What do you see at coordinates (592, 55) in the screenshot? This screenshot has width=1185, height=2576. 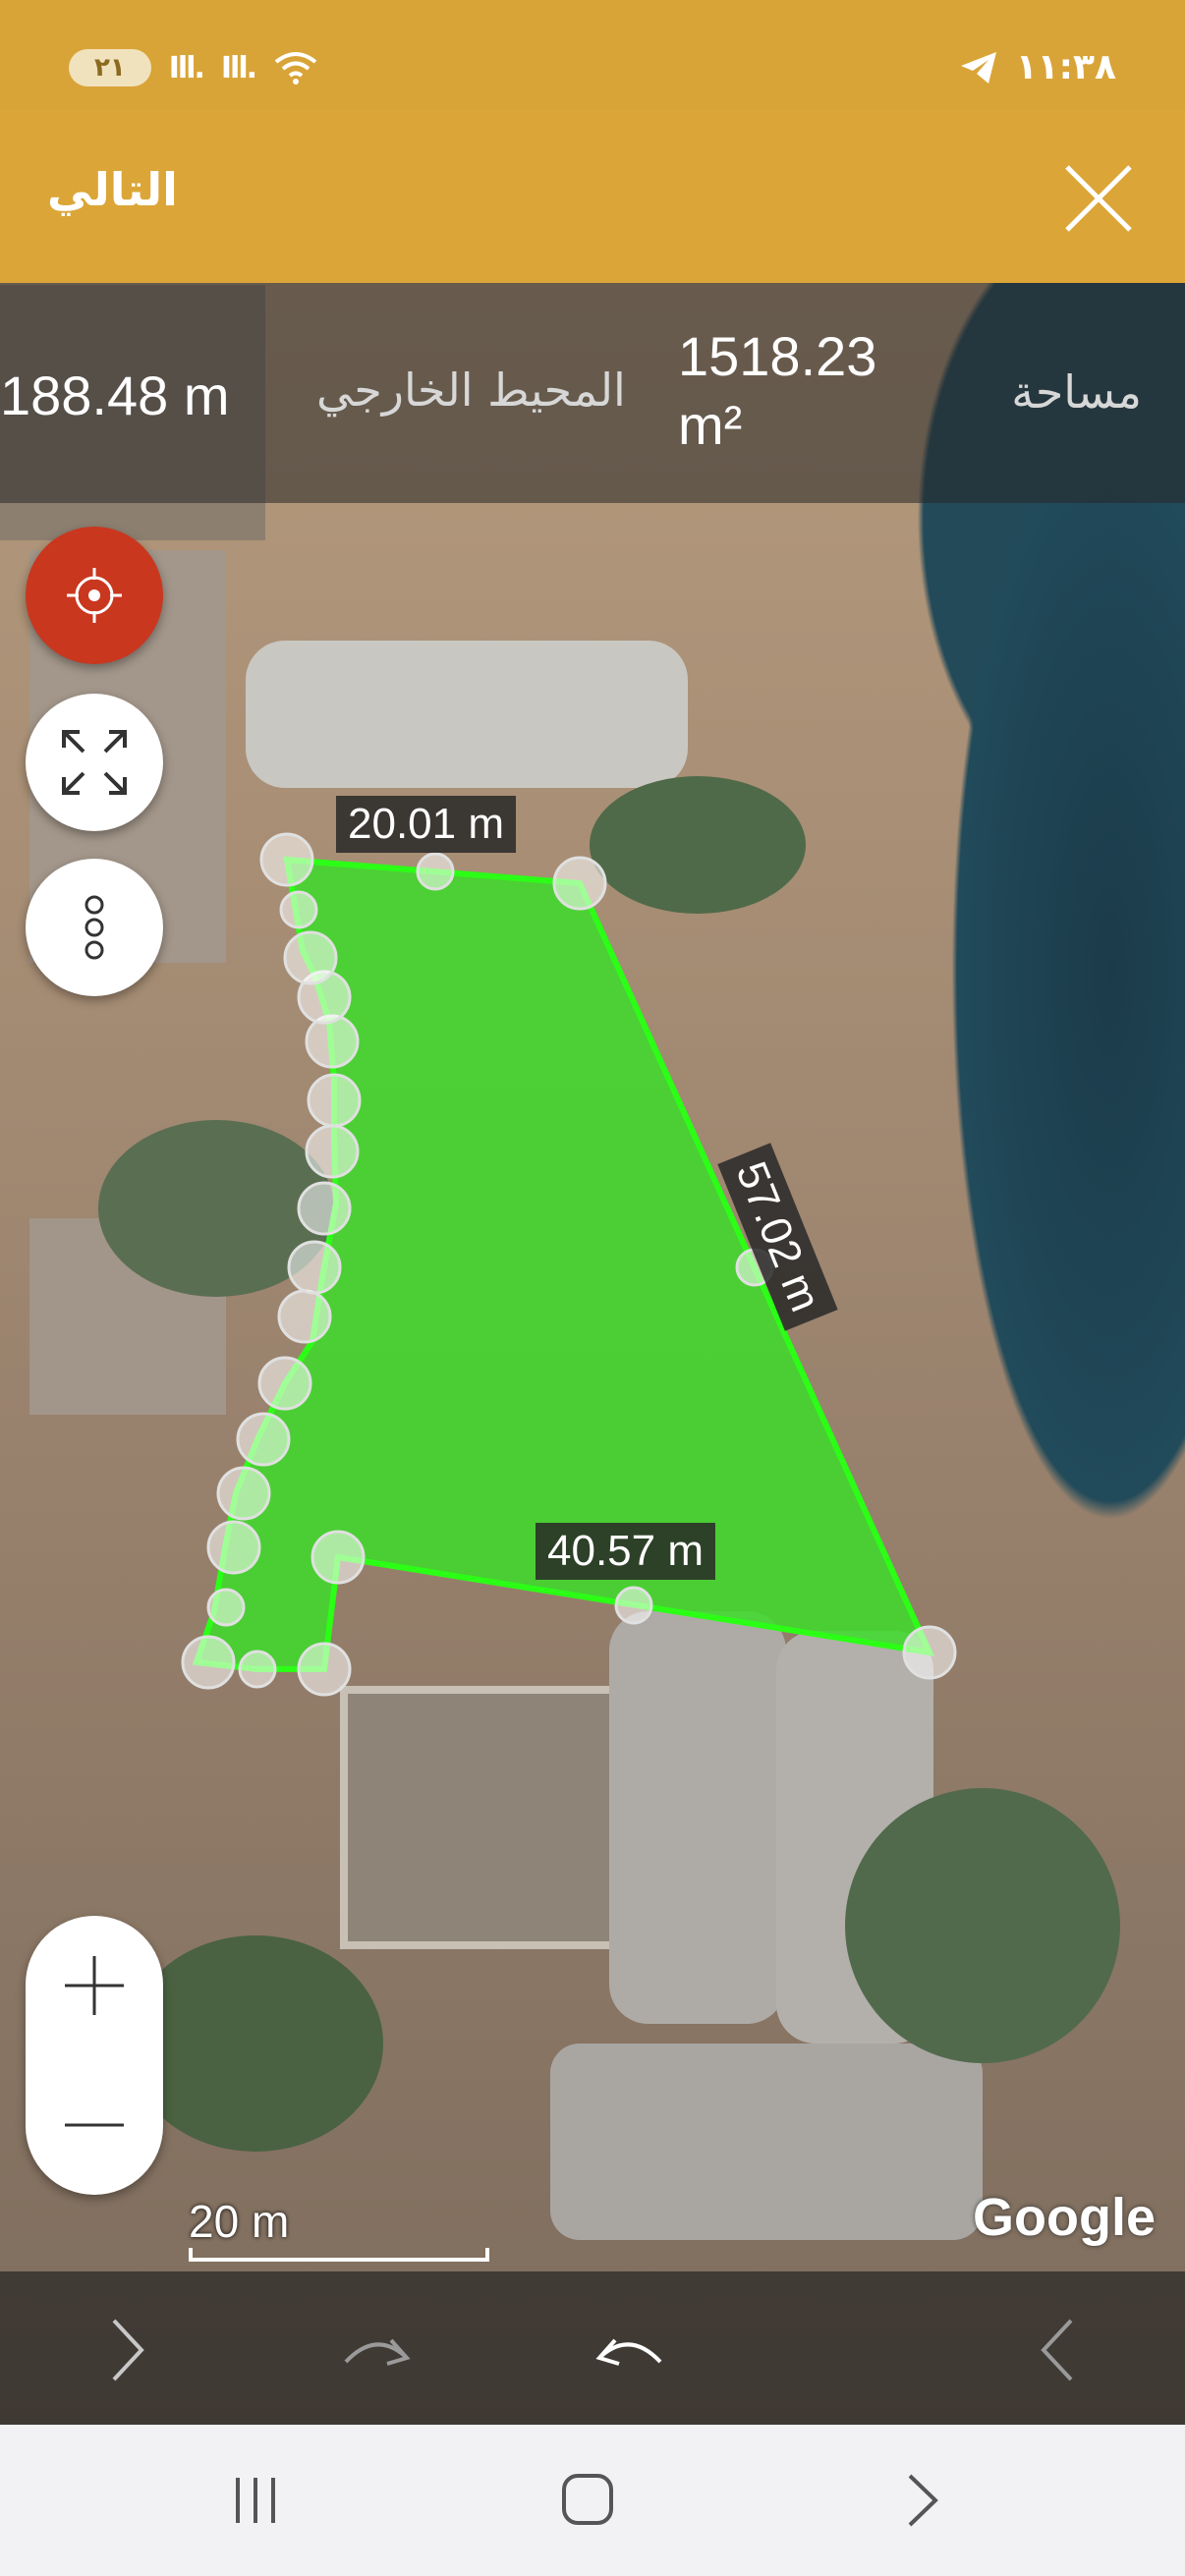 I see `status-bar: ٢١ Ill. Ill. ١١:٣٨` at bounding box center [592, 55].